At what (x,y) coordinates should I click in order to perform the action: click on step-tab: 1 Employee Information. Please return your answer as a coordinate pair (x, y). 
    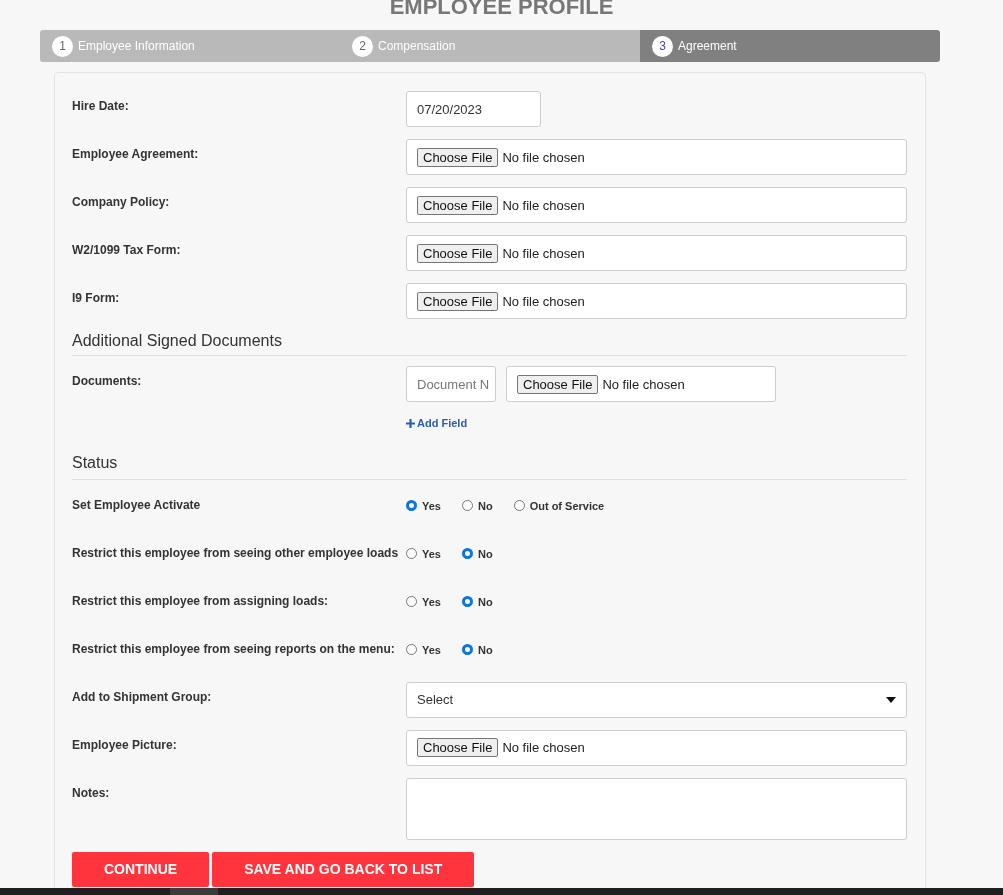
    Looking at the image, I should click on (190, 46).